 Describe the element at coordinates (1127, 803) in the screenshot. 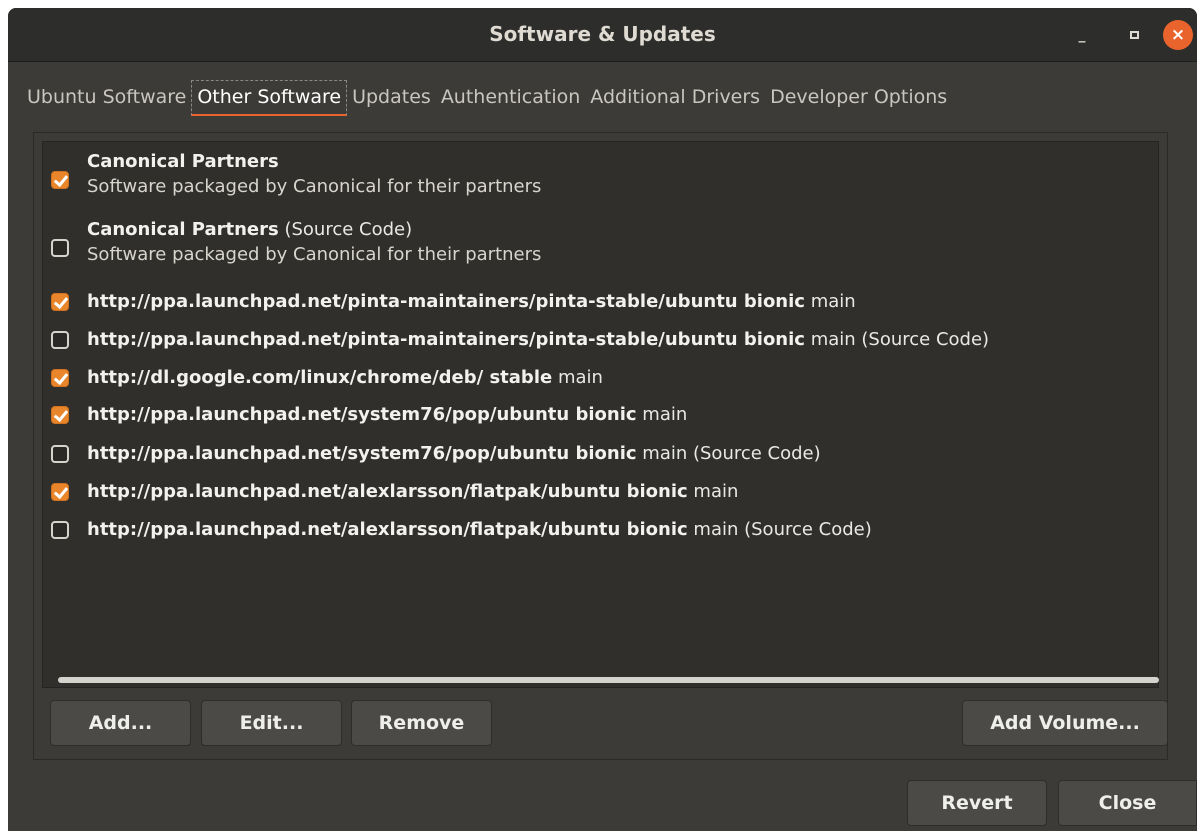

I see `close-button: Close` at that location.